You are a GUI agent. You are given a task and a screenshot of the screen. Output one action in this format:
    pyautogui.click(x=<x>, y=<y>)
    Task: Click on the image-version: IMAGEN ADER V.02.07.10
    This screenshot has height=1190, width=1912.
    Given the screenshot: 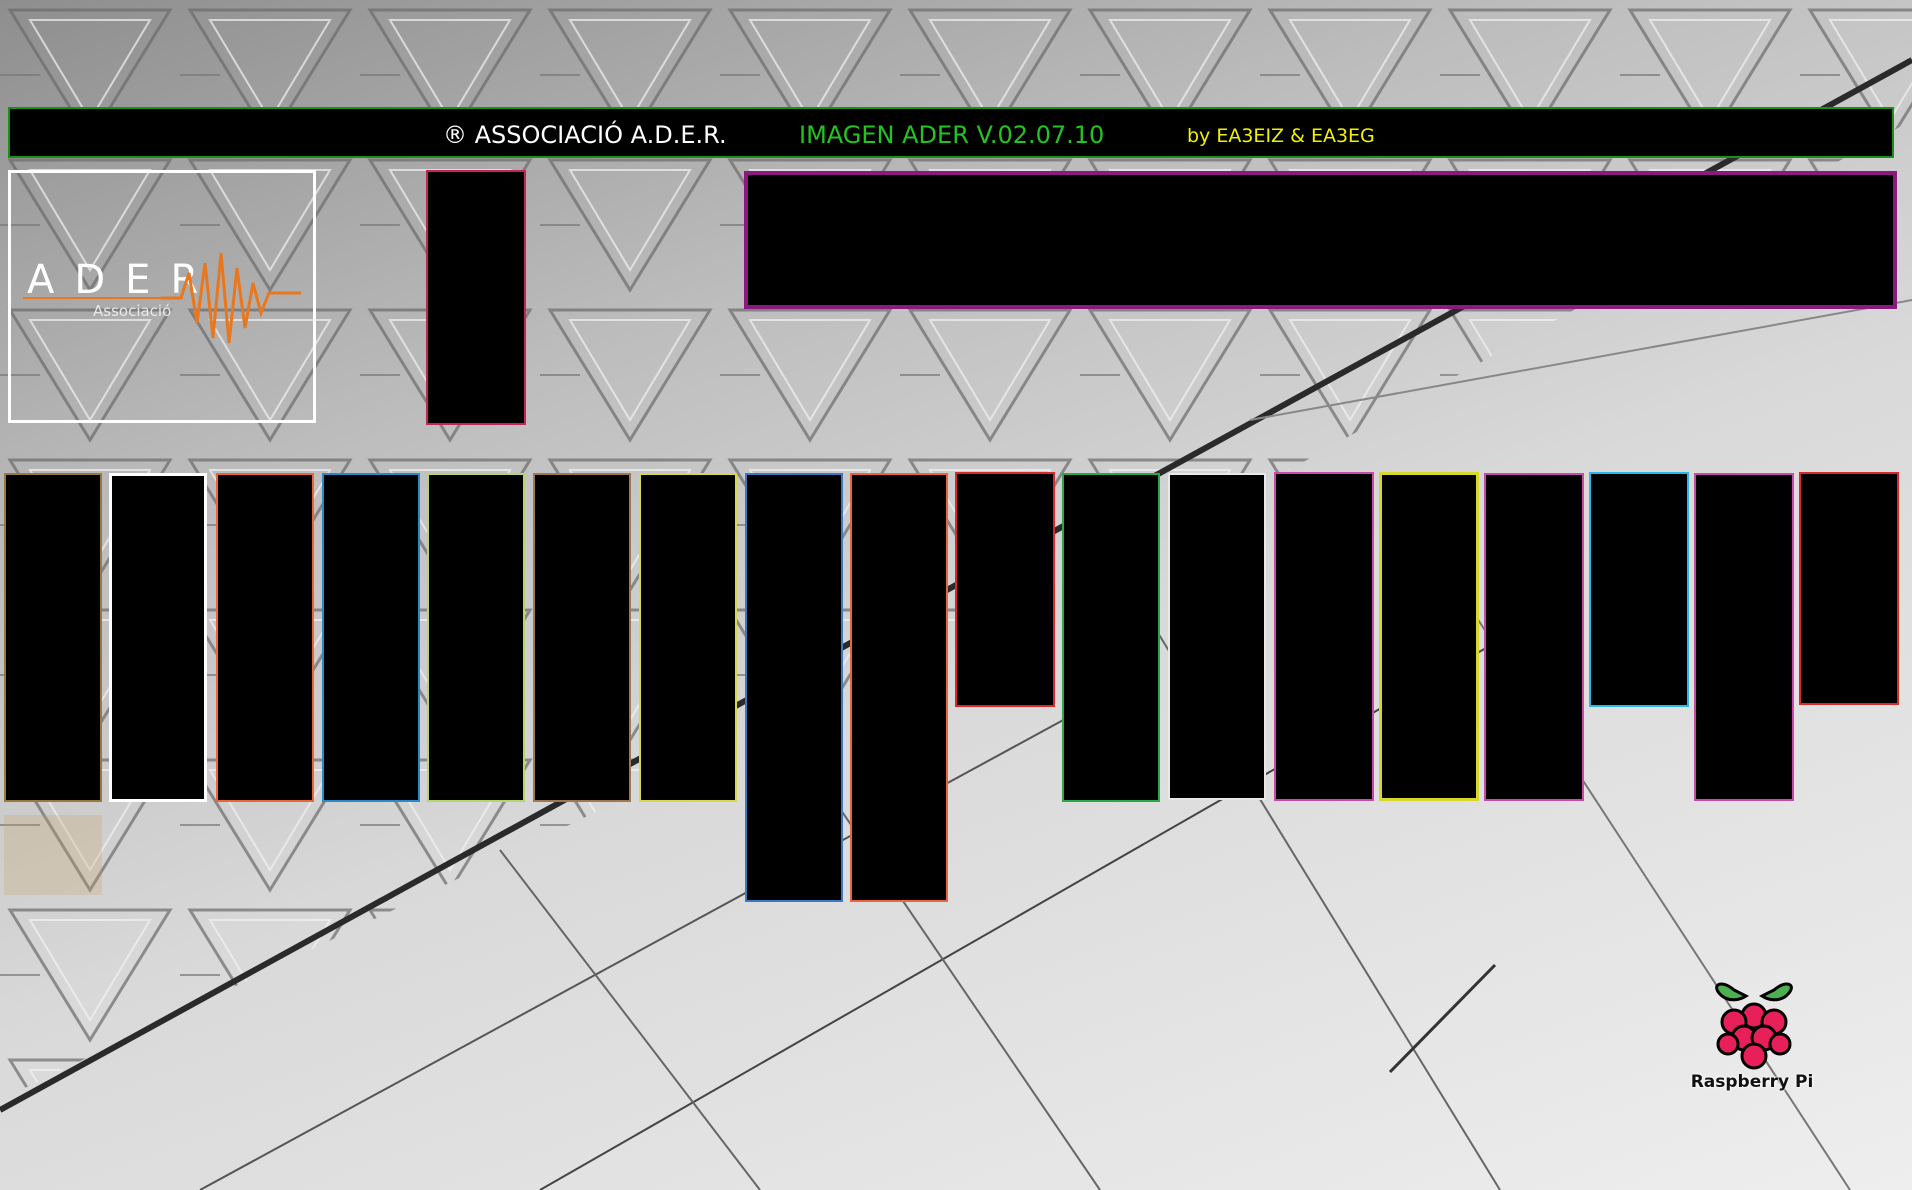 What is the action you would take?
    pyautogui.click(x=952, y=135)
    